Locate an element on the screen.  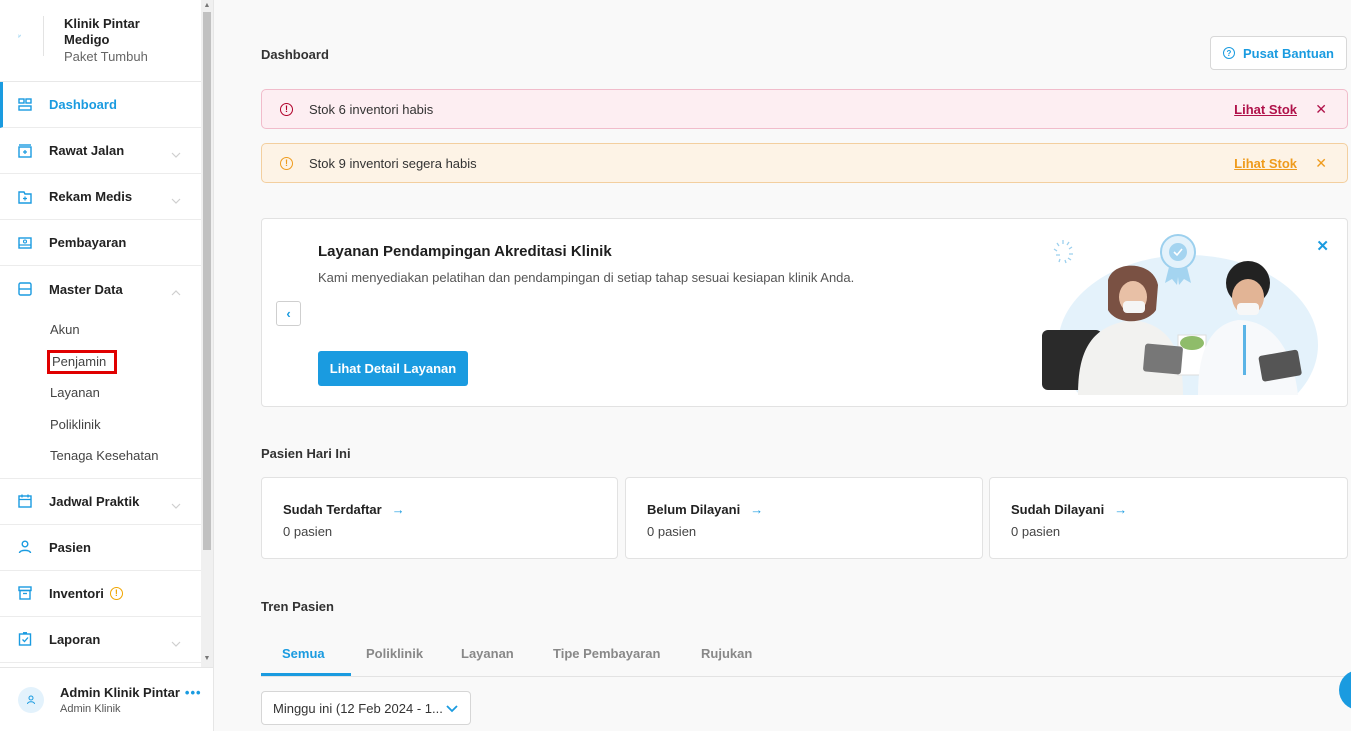
registered-patients-card: Sudah Terdaftar → 0 pasien is located at coordinates (439, 518).